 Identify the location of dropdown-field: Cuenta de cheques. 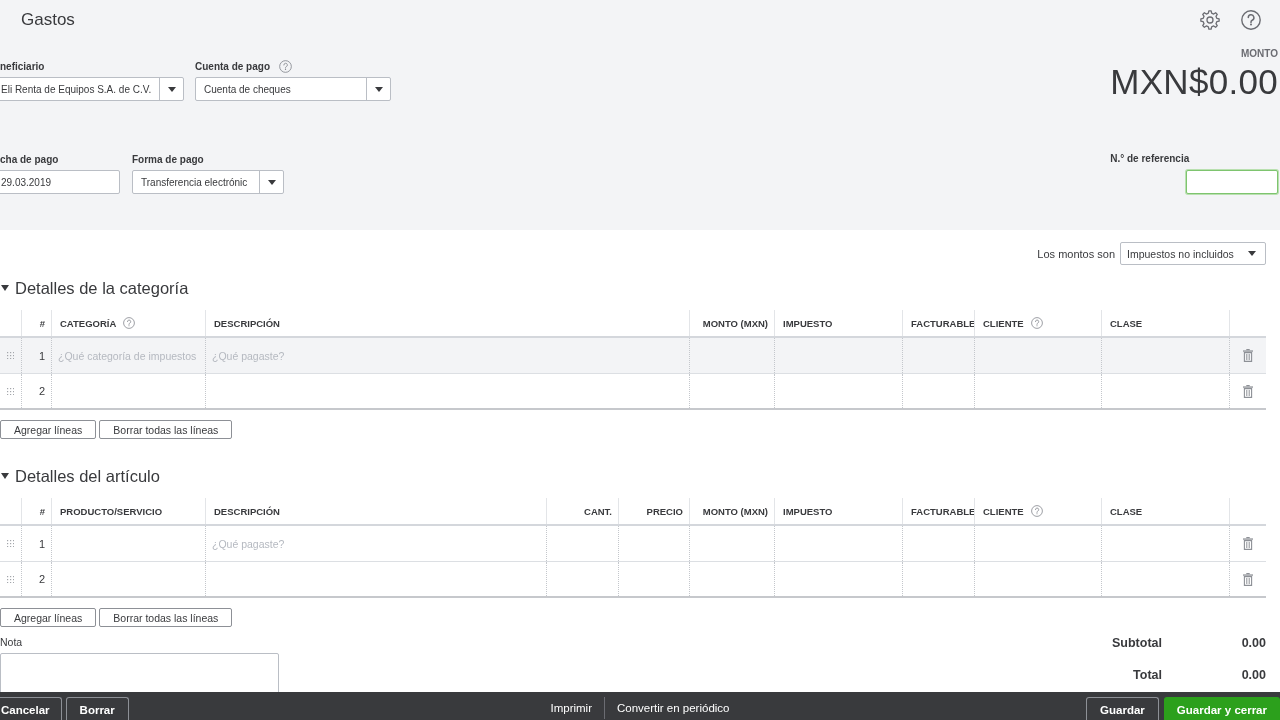
(293, 89).